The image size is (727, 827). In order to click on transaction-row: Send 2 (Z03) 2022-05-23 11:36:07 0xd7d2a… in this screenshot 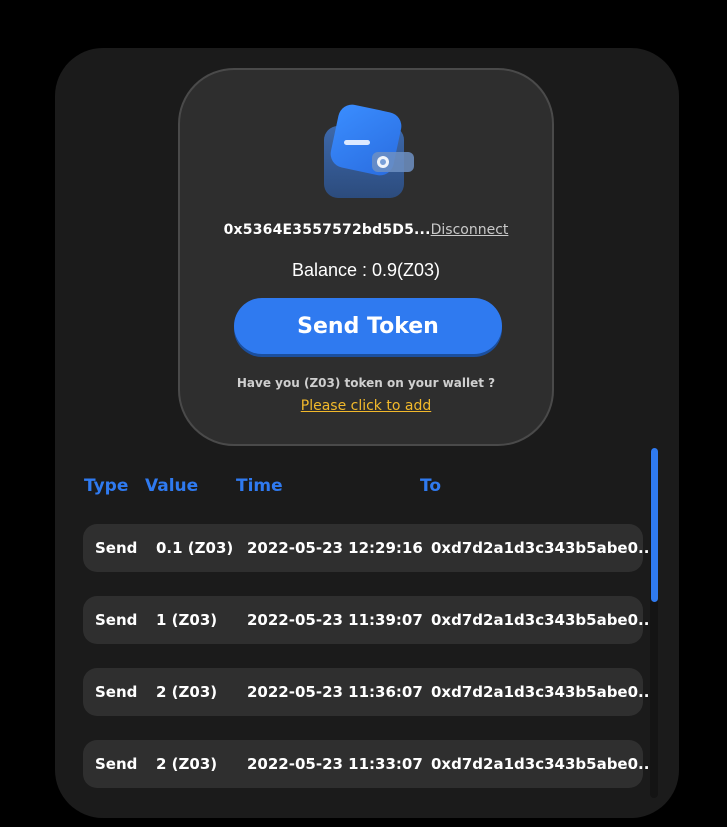, I will do `click(369, 692)`.